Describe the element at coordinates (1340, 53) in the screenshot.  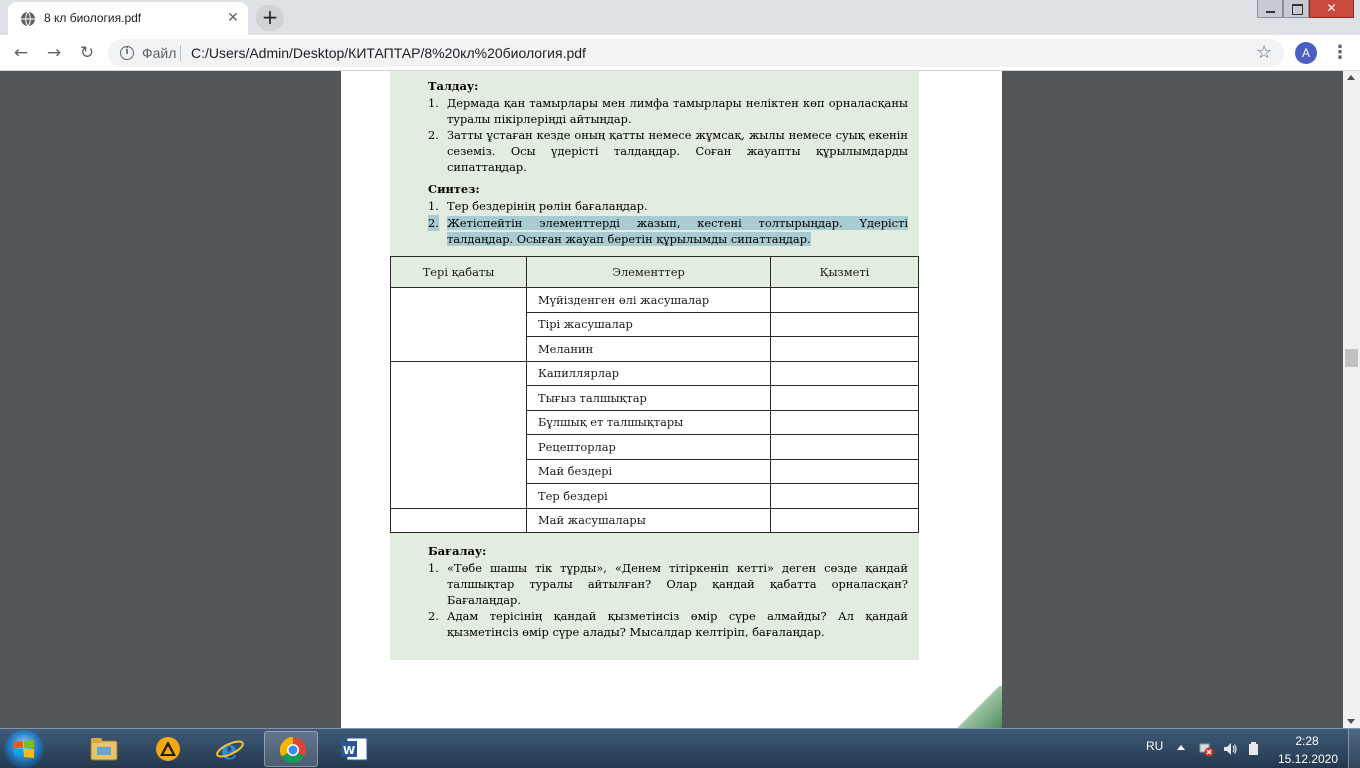
I see `kebab-menu-icon: ⋮` at that location.